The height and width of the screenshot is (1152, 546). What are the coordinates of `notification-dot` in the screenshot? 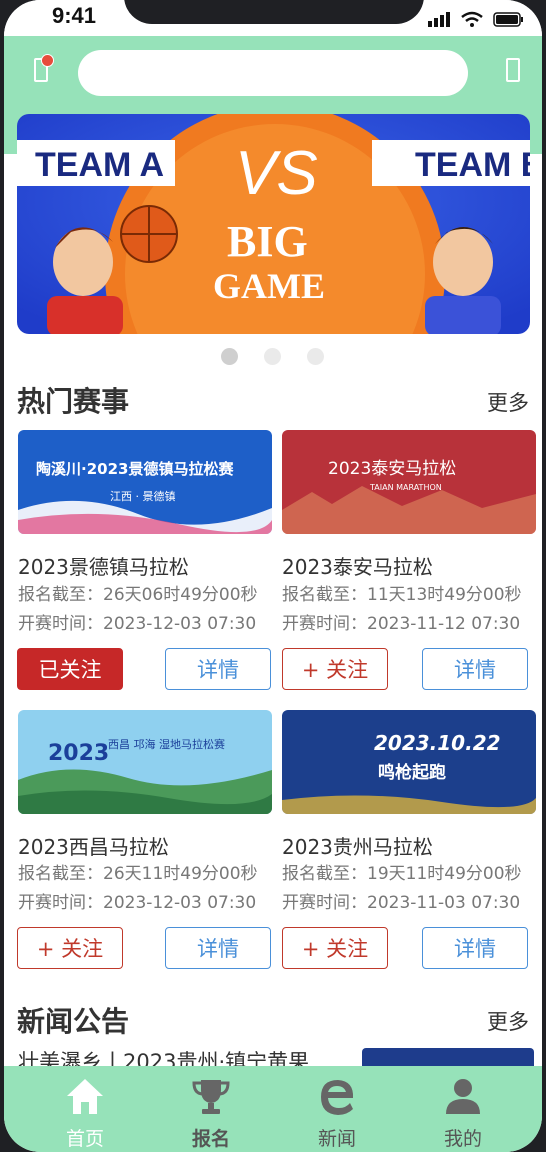 It's located at (47, 60).